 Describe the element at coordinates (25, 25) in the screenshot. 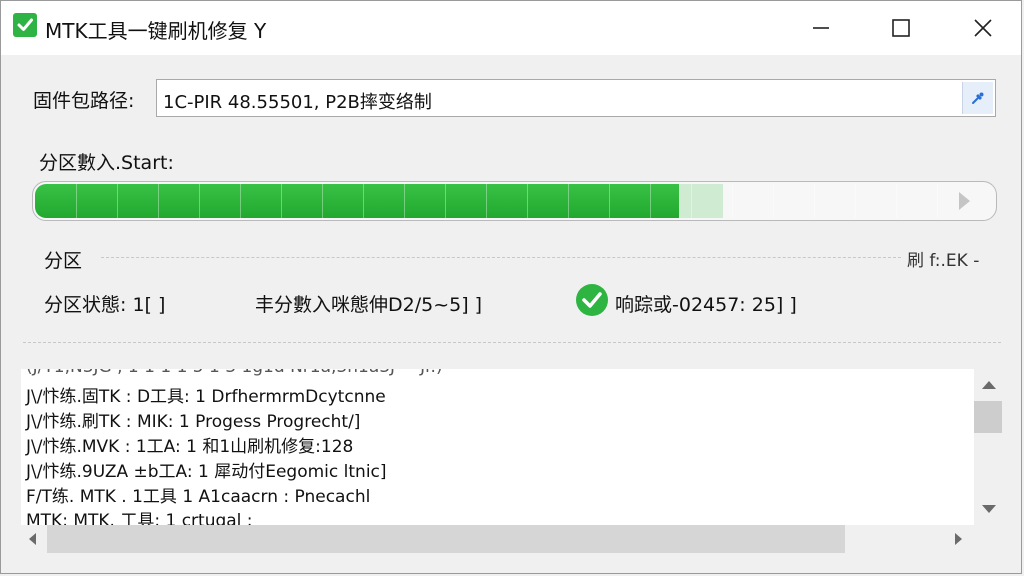

I see `check-square-icon` at that location.